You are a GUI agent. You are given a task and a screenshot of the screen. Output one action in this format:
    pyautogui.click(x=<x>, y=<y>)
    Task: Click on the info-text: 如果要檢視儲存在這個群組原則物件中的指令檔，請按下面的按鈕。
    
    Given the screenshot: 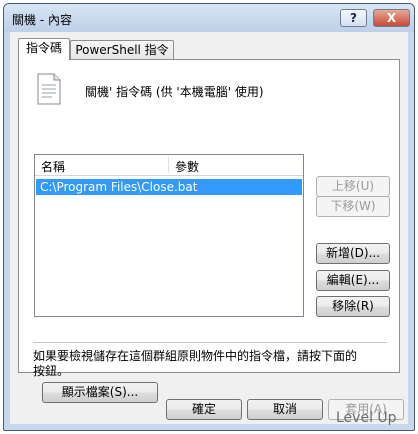 What is the action you would take?
    pyautogui.click(x=195, y=363)
    